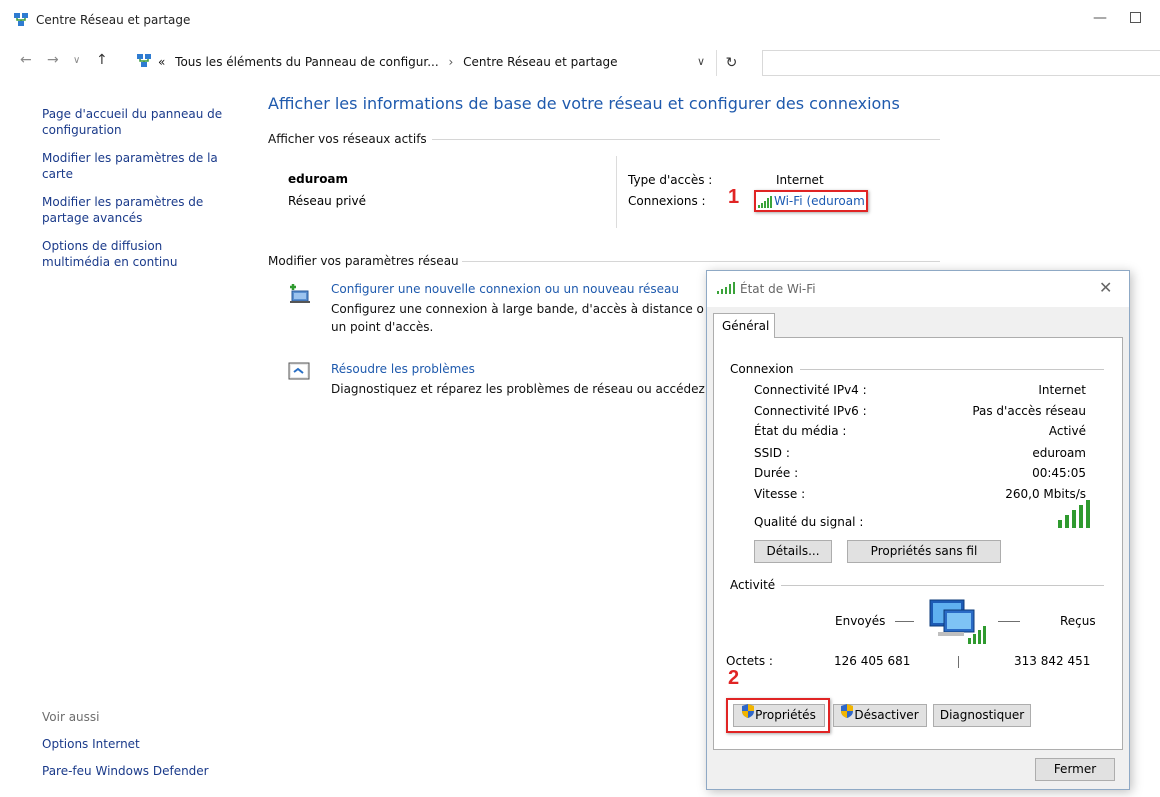 The width and height of the screenshot is (1160, 797). What do you see at coordinates (886, 715) in the screenshot?
I see `disable-label: Désactiver` at bounding box center [886, 715].